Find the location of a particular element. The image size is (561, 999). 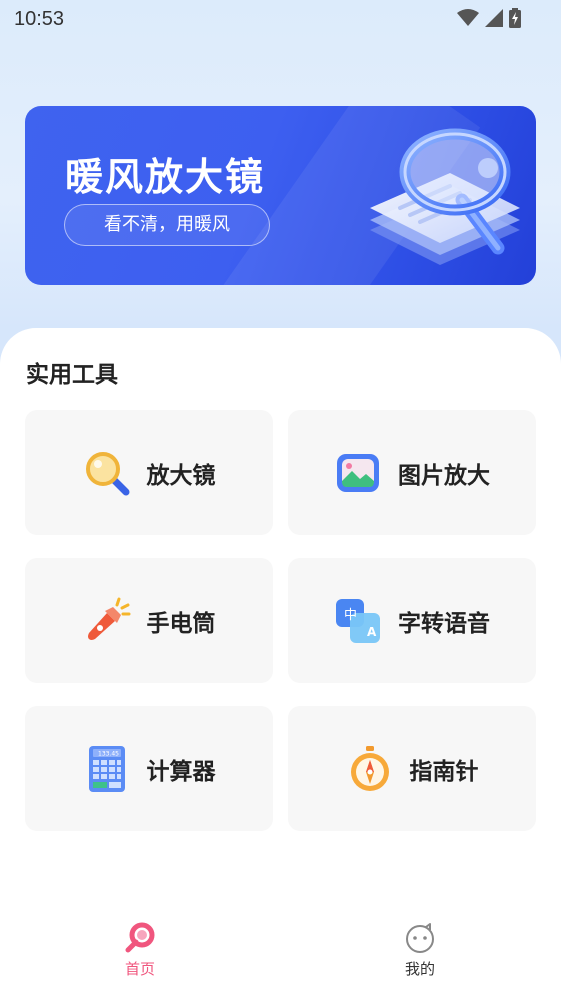

flashlight-icon is located at coordinates (108, 618).